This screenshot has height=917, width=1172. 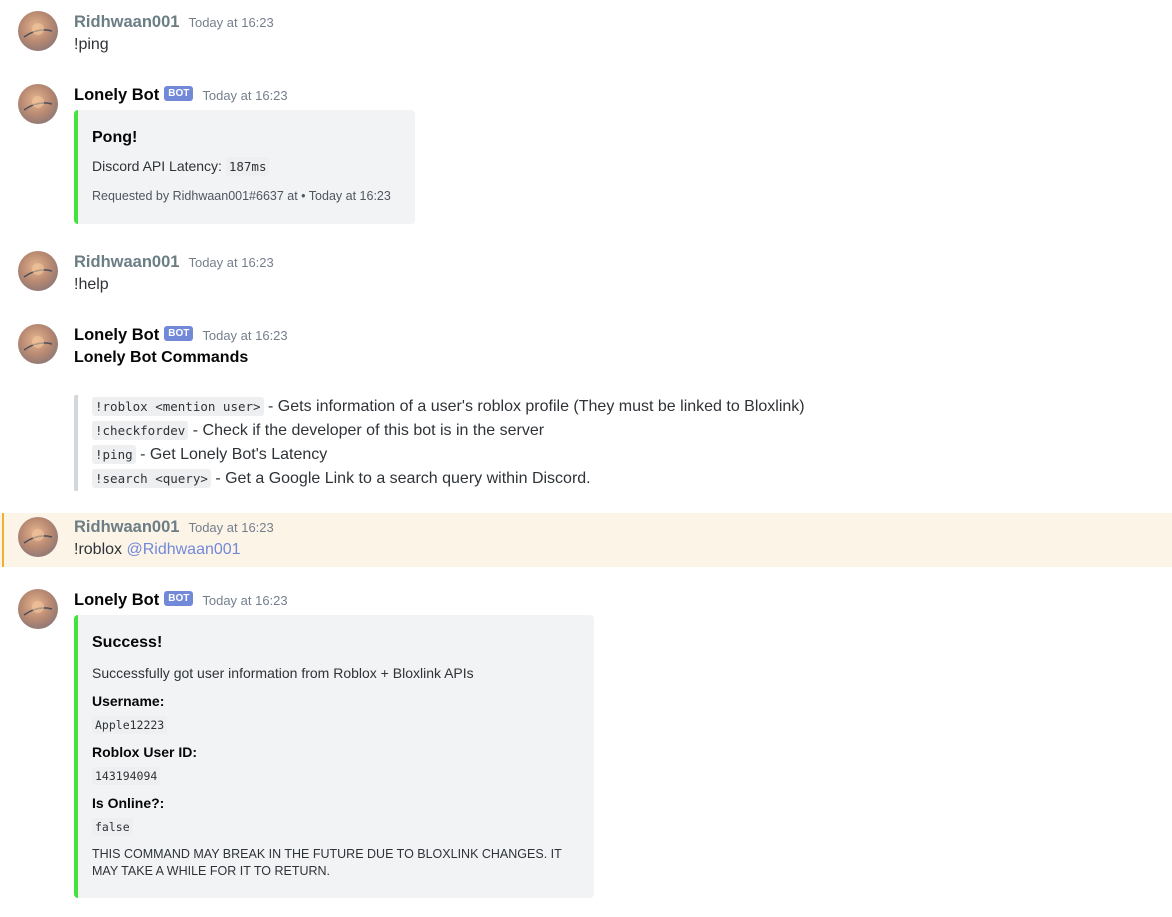 What do you see at coordinates (183, 549) in the screenshot?
I see `user-mention: @Ridhwaan001` at bounding box center [183, 549].